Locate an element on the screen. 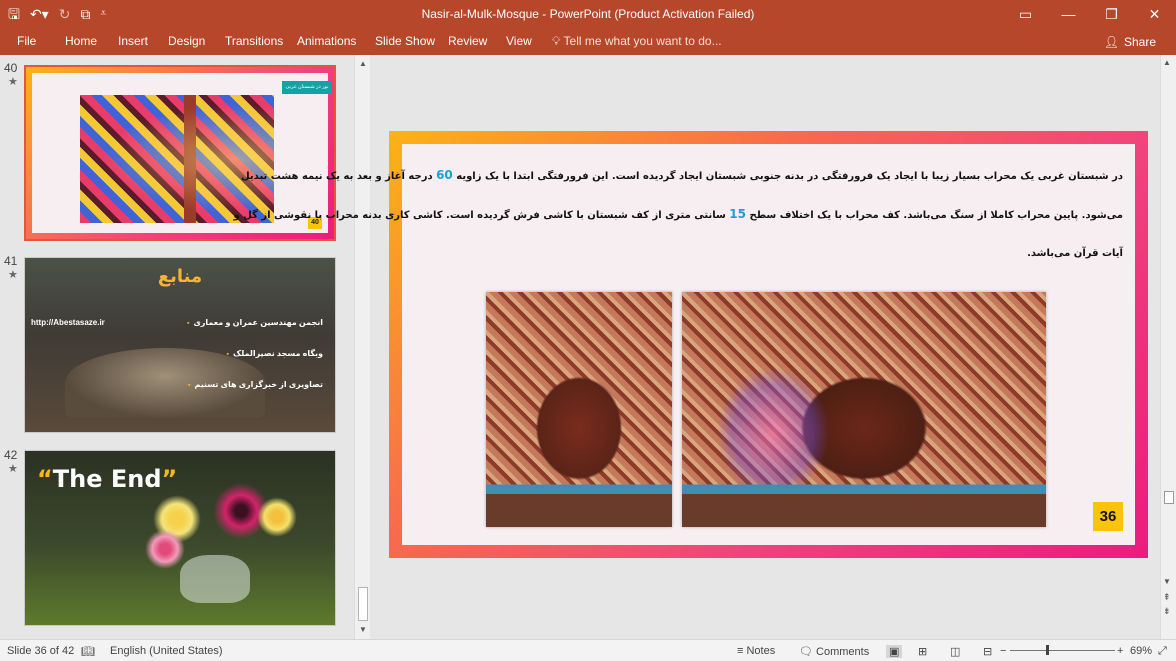  spell-check-icon: 📖︎ is located at coordinates (88, 651).